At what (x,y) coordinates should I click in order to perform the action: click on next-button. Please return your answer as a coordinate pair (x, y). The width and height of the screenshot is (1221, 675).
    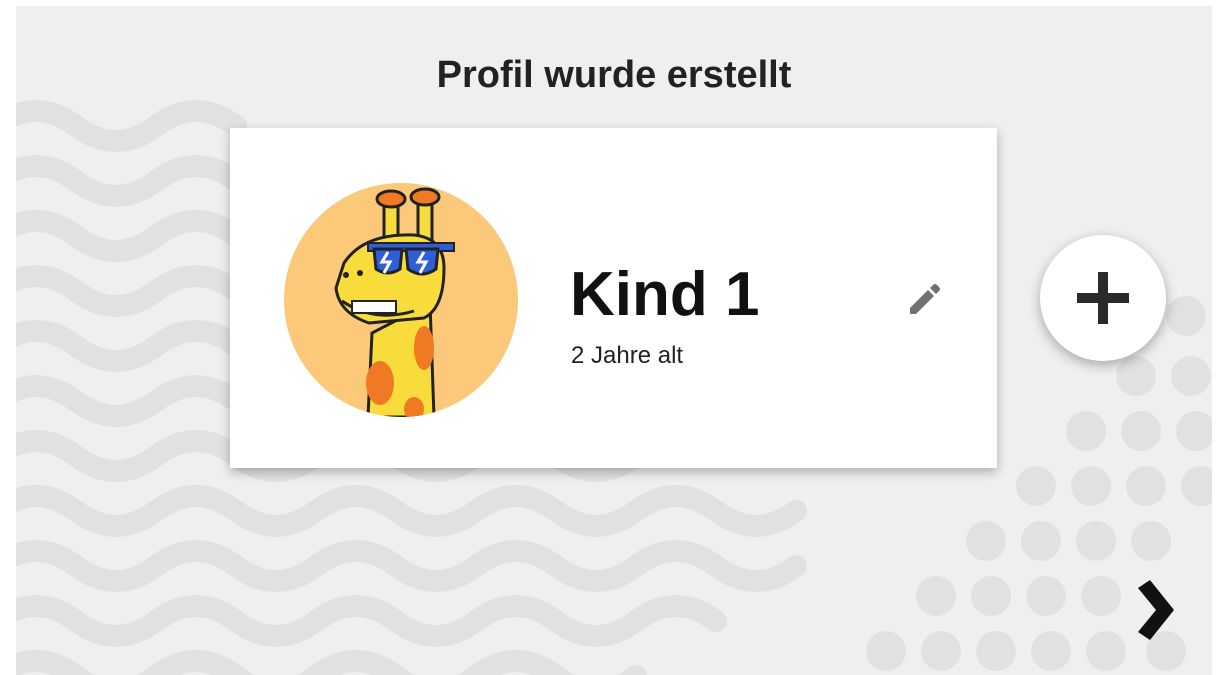
    Looking at the image, I should click on (1155, 610).